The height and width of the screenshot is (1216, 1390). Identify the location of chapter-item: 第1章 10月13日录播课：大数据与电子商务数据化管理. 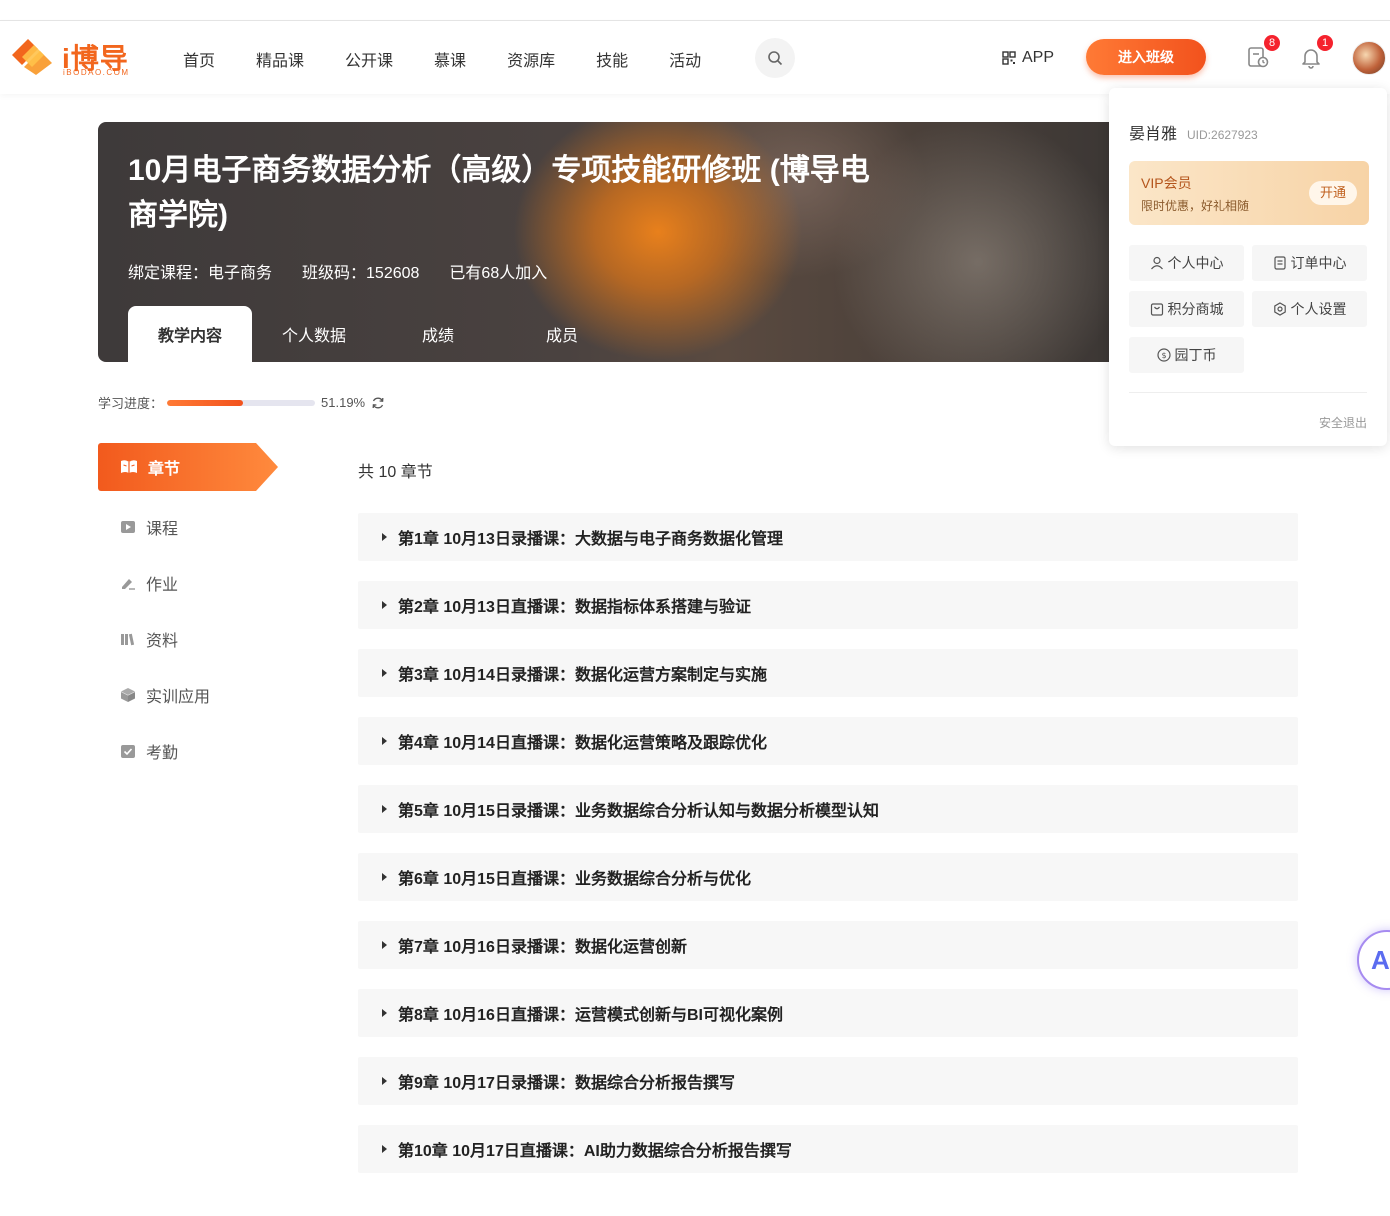
(828, 537).